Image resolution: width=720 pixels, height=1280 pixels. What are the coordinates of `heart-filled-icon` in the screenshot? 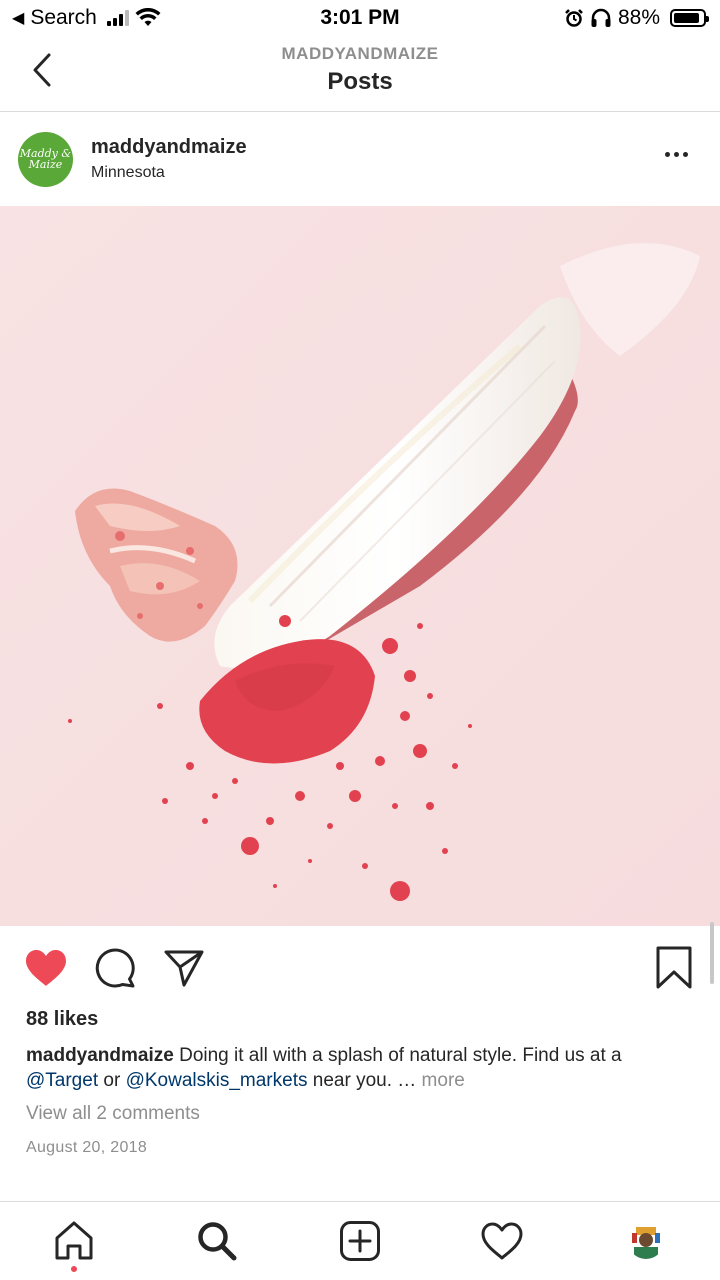 It's located at (46, 968).